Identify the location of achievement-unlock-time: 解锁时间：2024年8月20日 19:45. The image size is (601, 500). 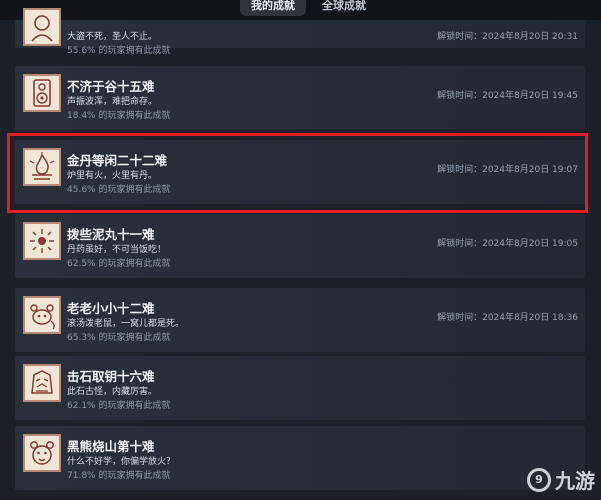
(507, 96).